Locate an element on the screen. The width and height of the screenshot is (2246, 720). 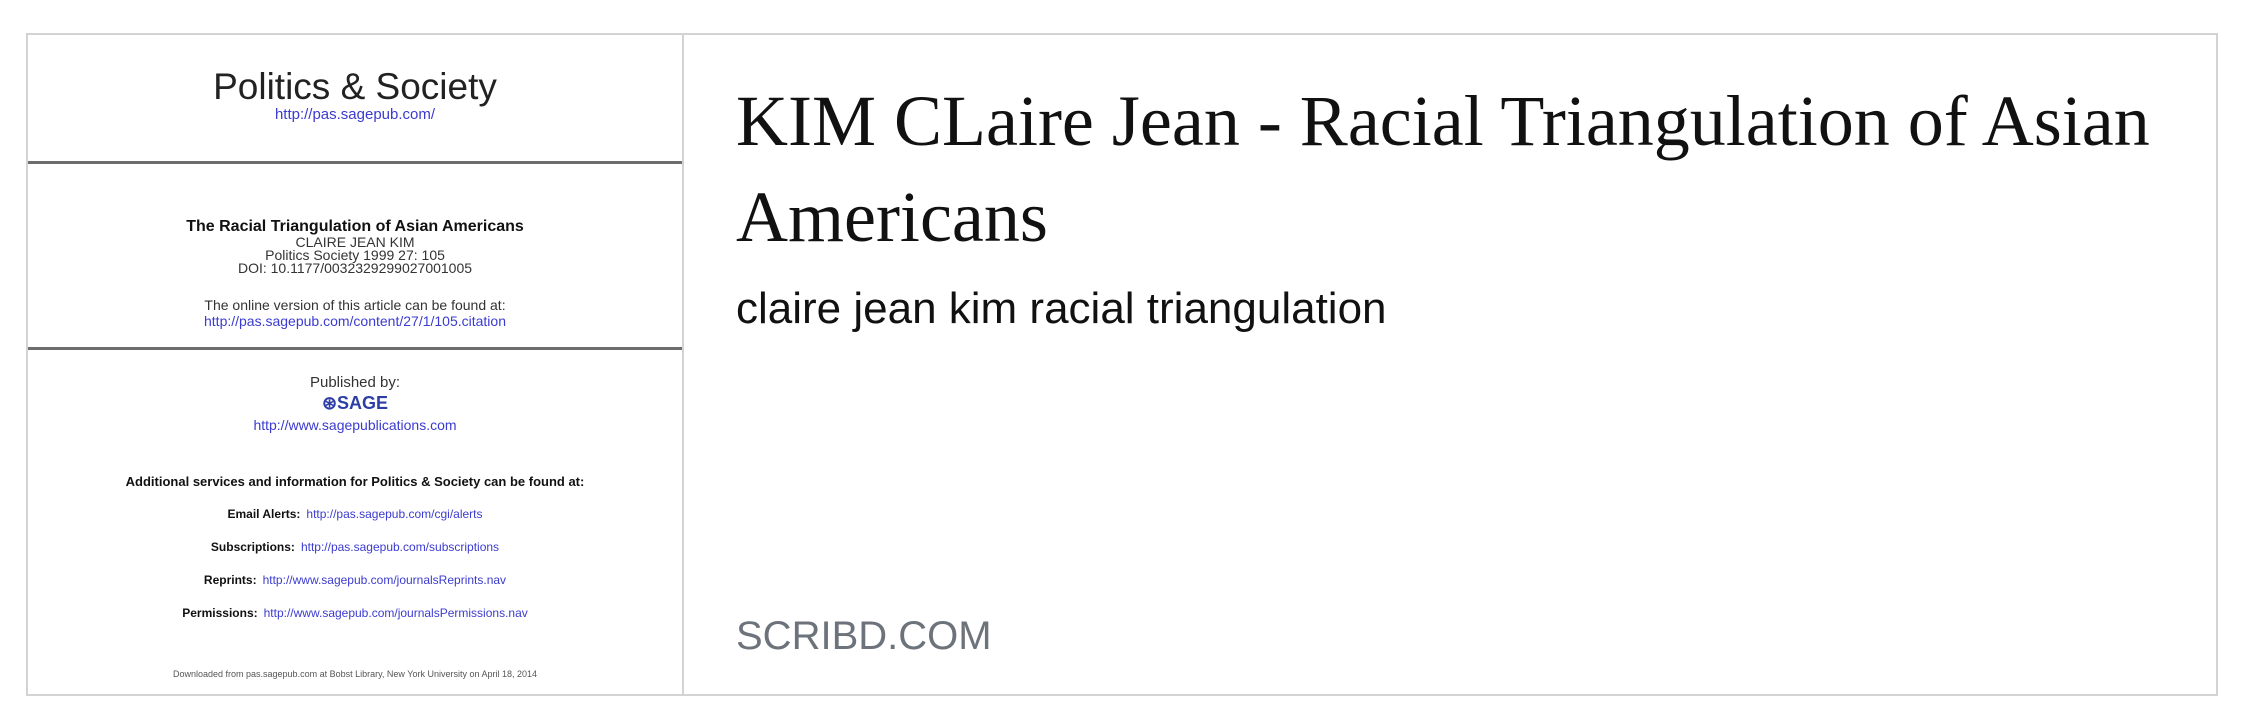
service-url: http://pas.sagepub.com/cgi/alerts is located at coordinates (394, 514).